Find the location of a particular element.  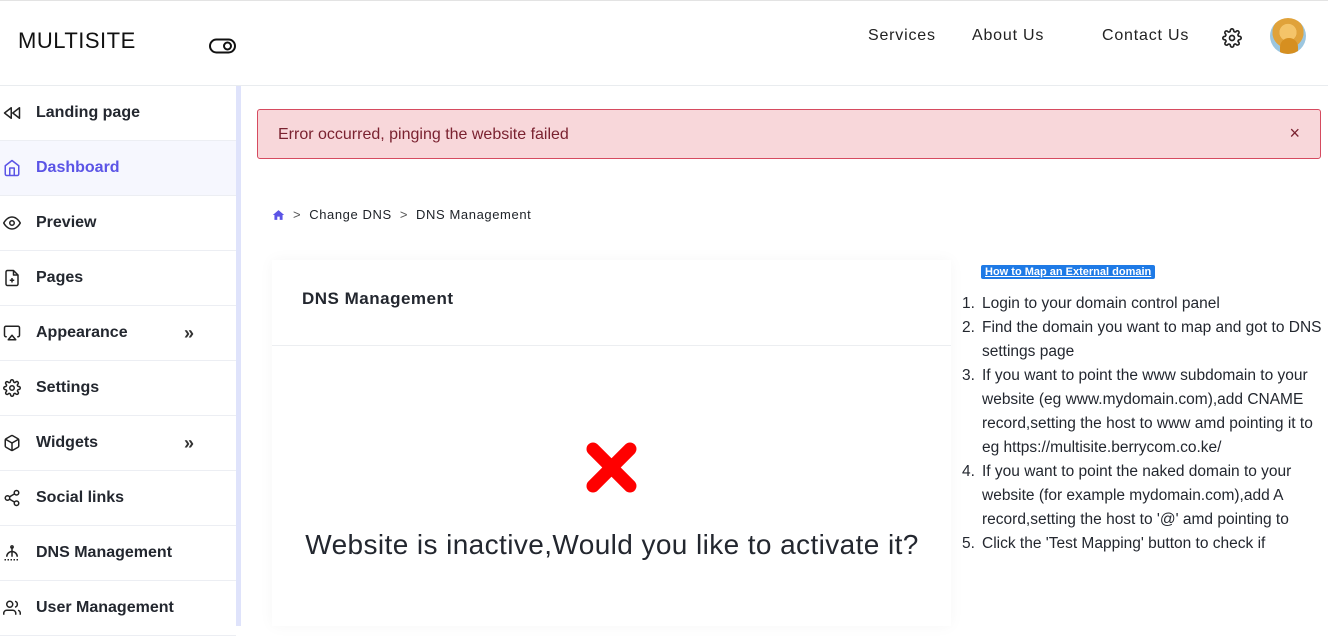

users-icon is located at coordinates (12, 607).